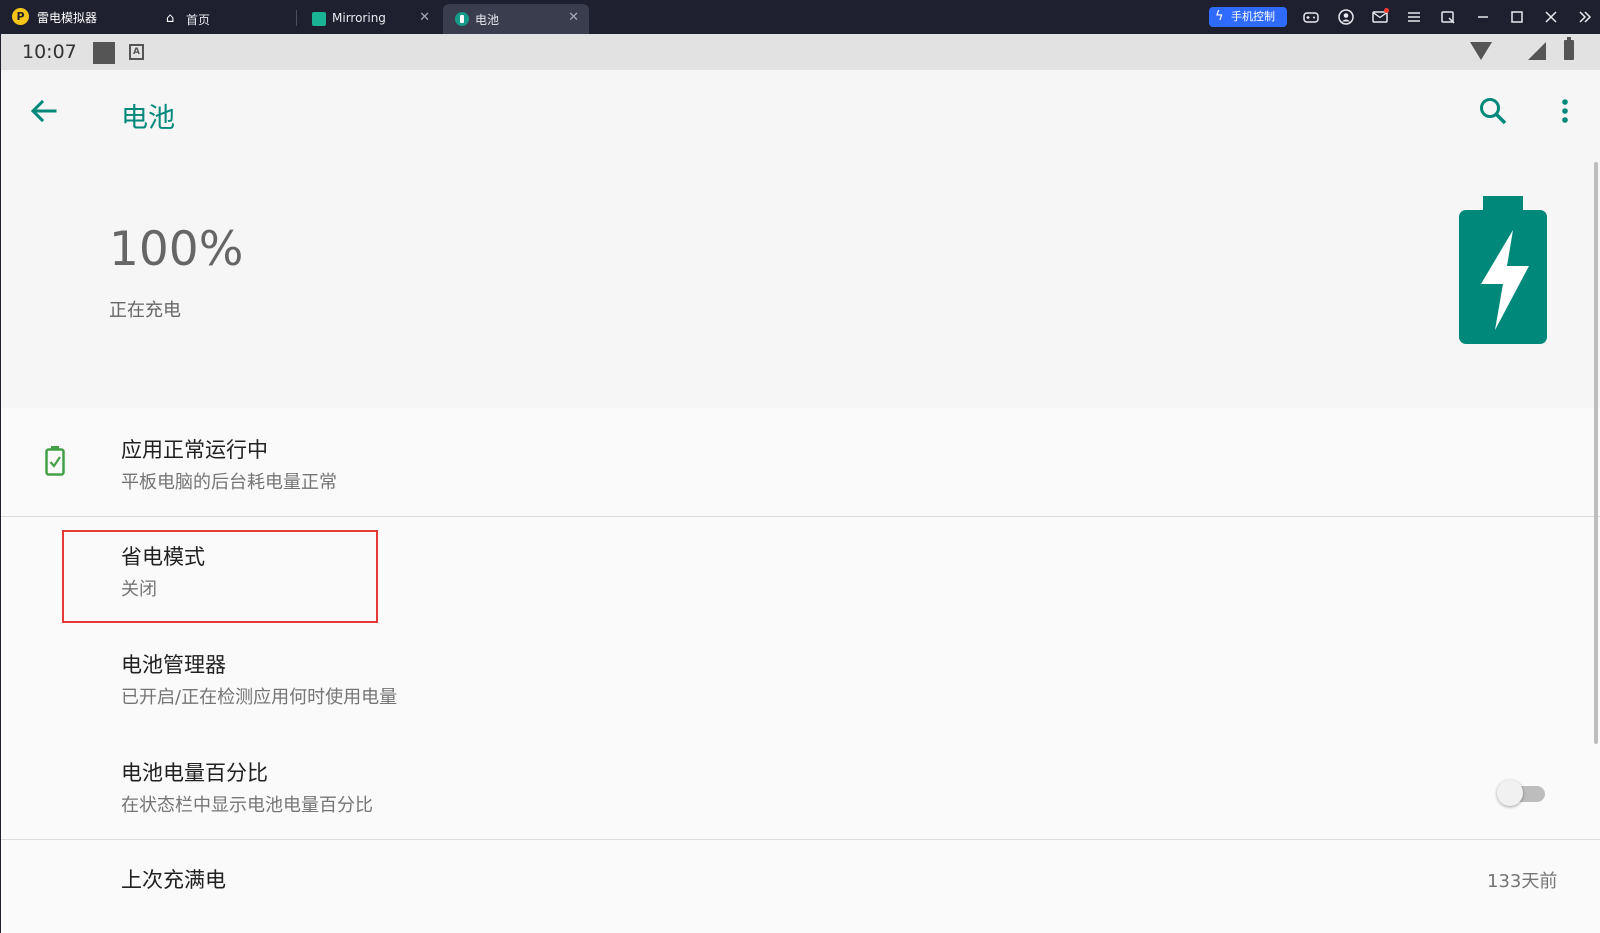 The image size is (1600, 933). I want to click on tab-label: 电池, so click(487, 20).